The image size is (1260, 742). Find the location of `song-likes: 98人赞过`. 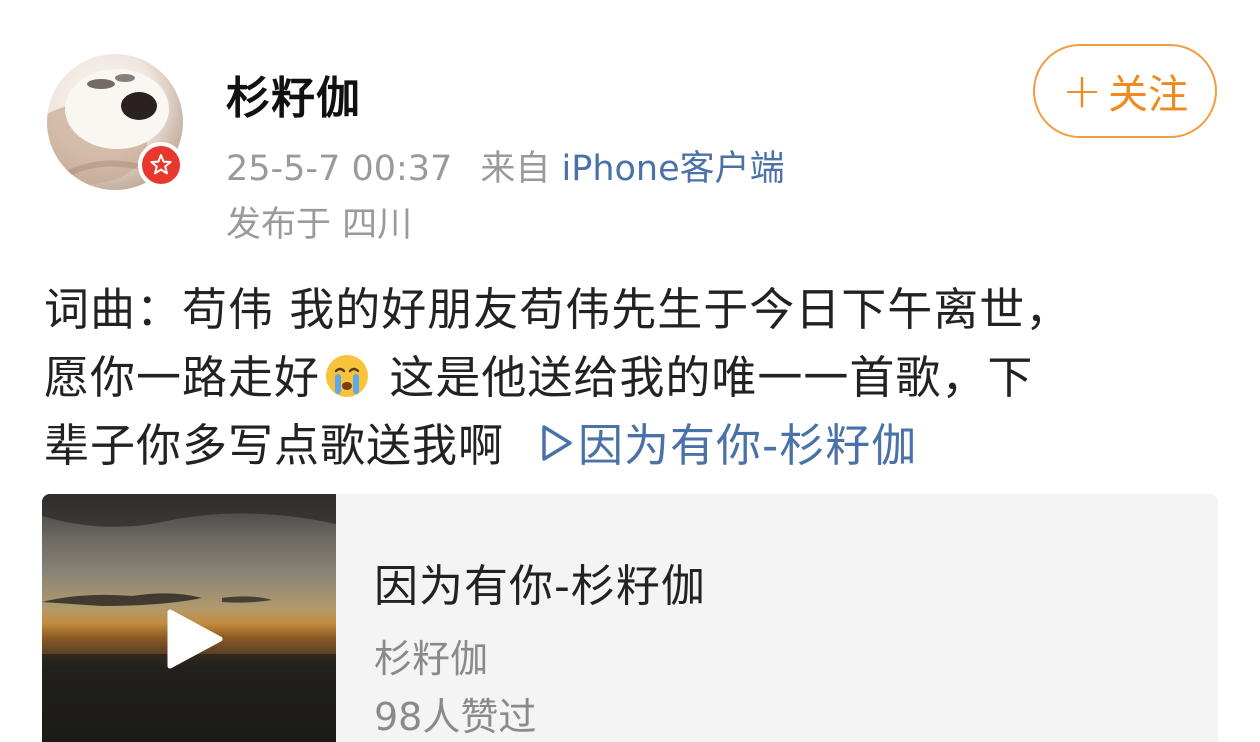

song-likes: 98人赞过 is located at coordinates (455, 717).